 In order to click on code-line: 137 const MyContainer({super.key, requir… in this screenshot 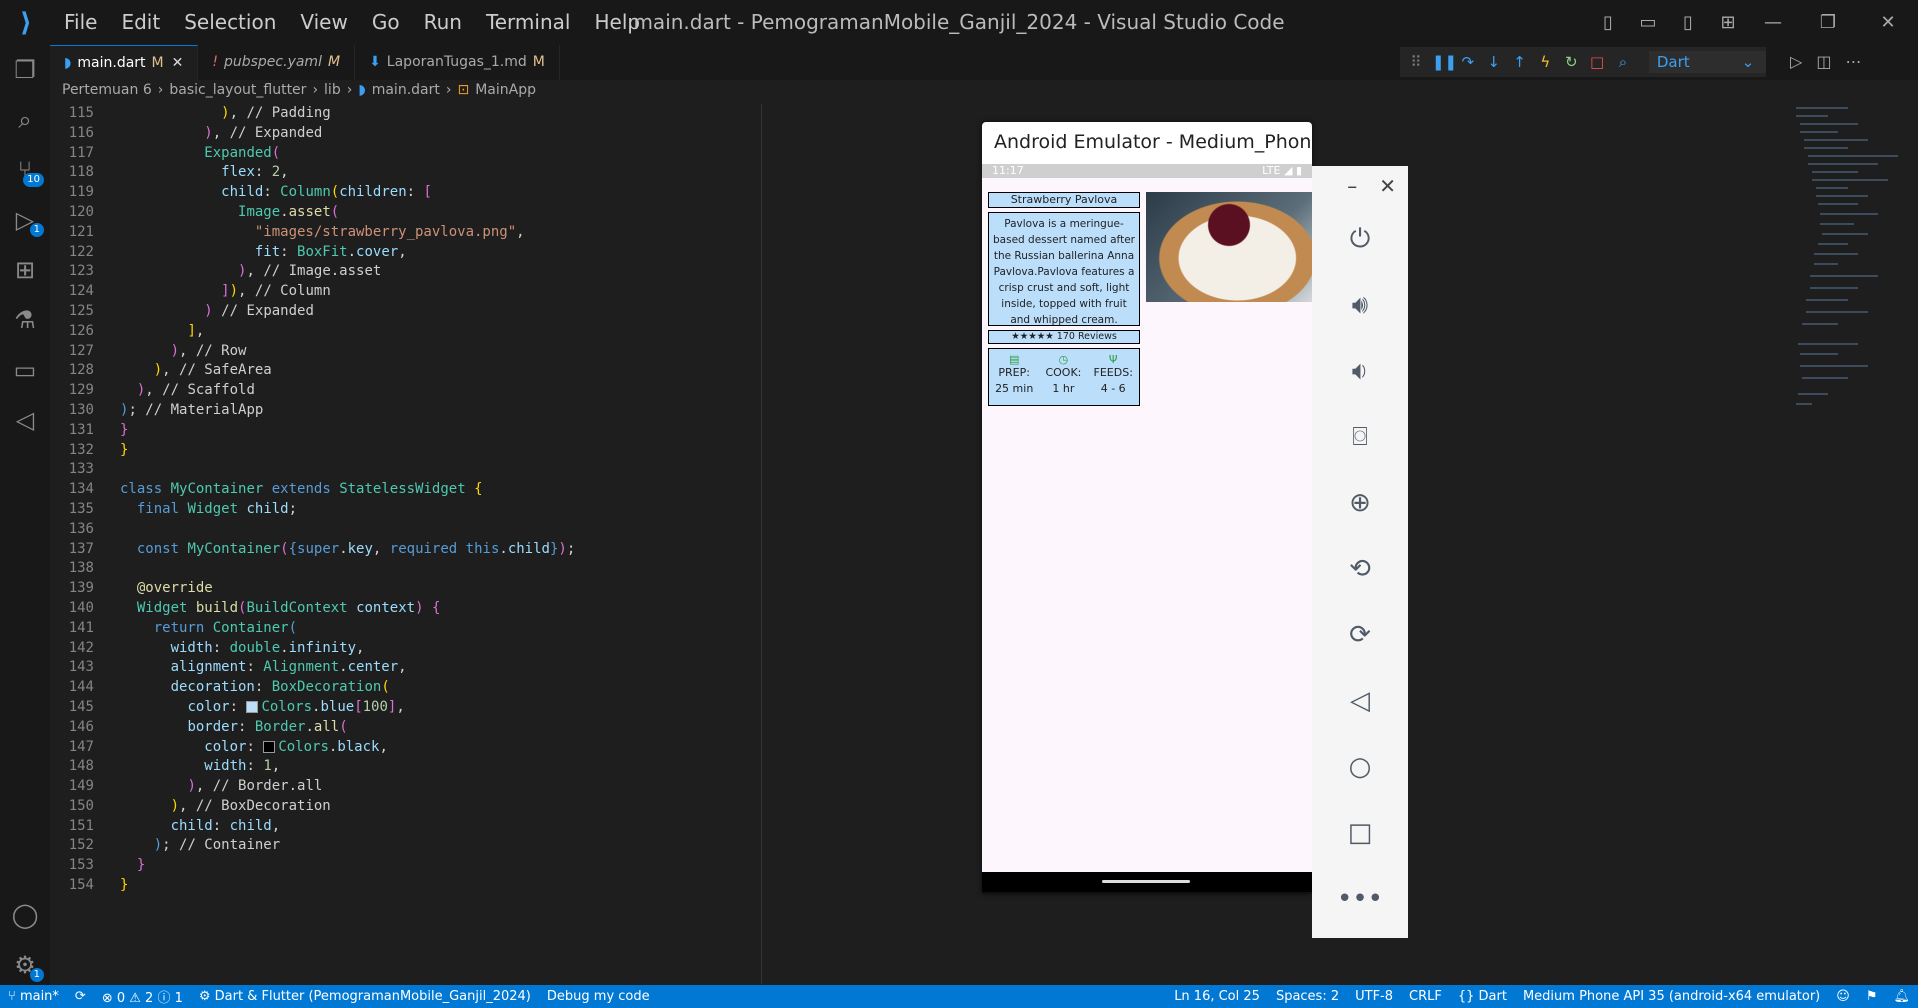, I will do `click(405, 550)`.